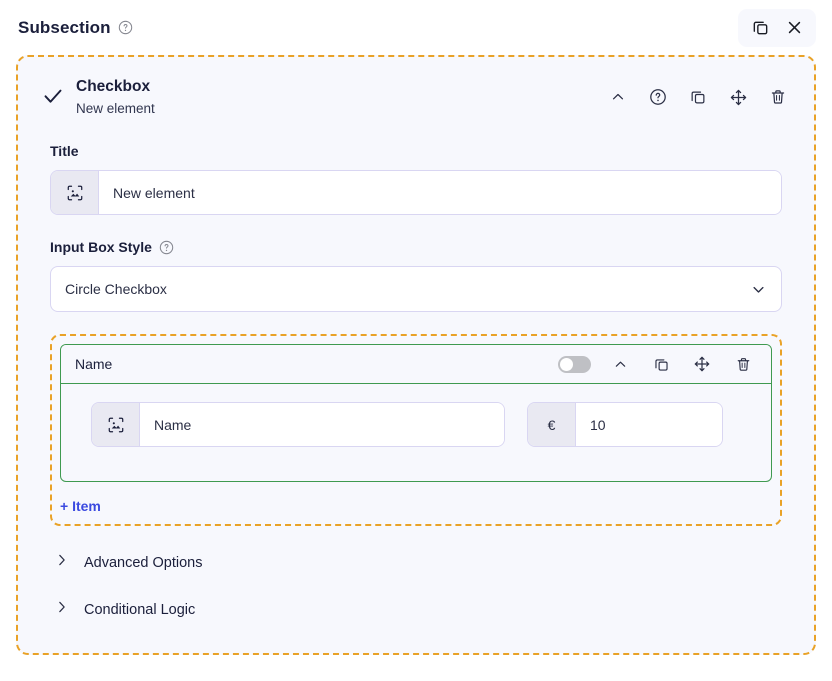  I want to click on item-name-field: Name, so click(298, 425).